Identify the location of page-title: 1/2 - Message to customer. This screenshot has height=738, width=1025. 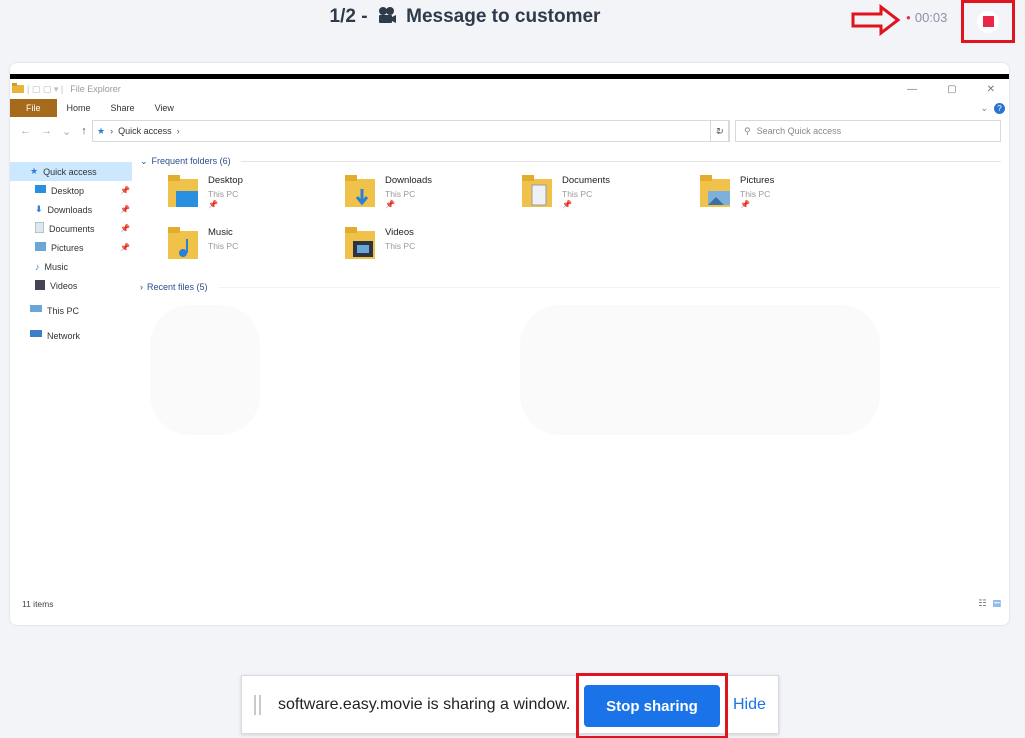
(465, 18).